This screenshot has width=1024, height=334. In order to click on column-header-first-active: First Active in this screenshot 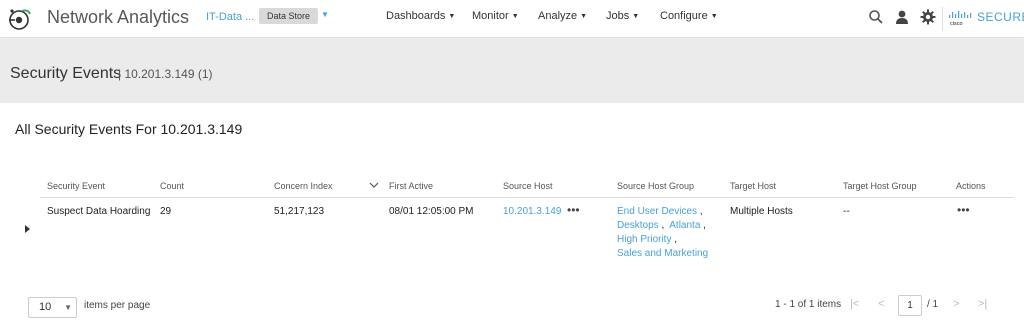, I will do `click(411, 186)`.